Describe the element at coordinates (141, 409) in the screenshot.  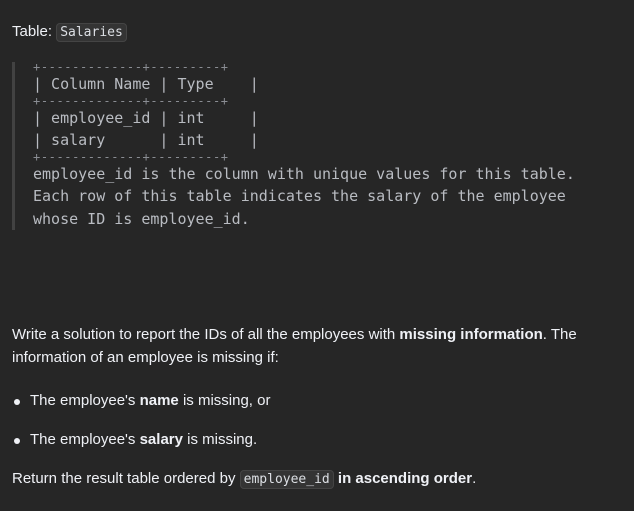
I see `list-item: The employee's name is missing, or` at that location.